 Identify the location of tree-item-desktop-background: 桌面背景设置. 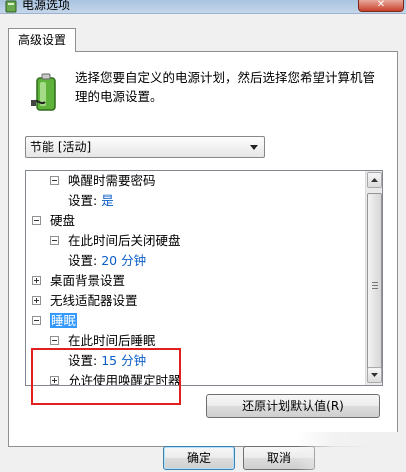
(78, 281).